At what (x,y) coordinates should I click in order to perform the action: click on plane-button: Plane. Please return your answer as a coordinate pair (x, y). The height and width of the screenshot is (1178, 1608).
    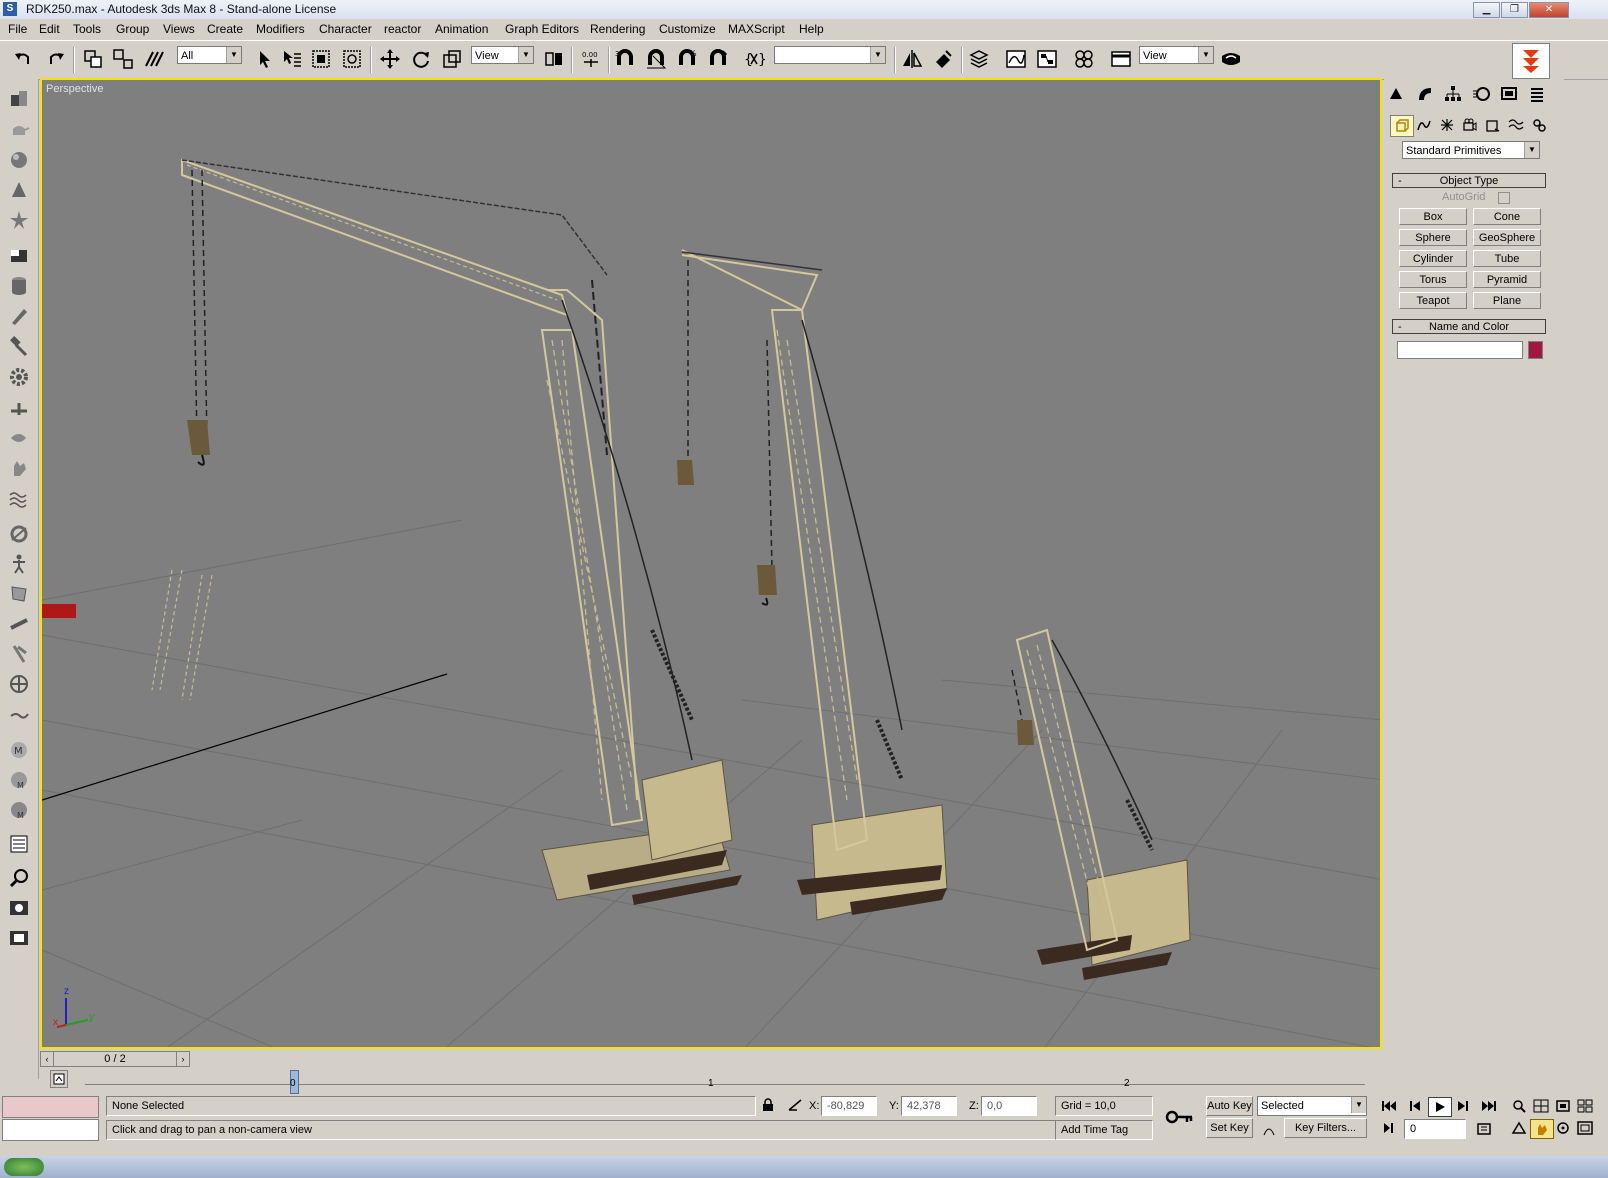
    Looking at the image, I should click on (1507, 300).